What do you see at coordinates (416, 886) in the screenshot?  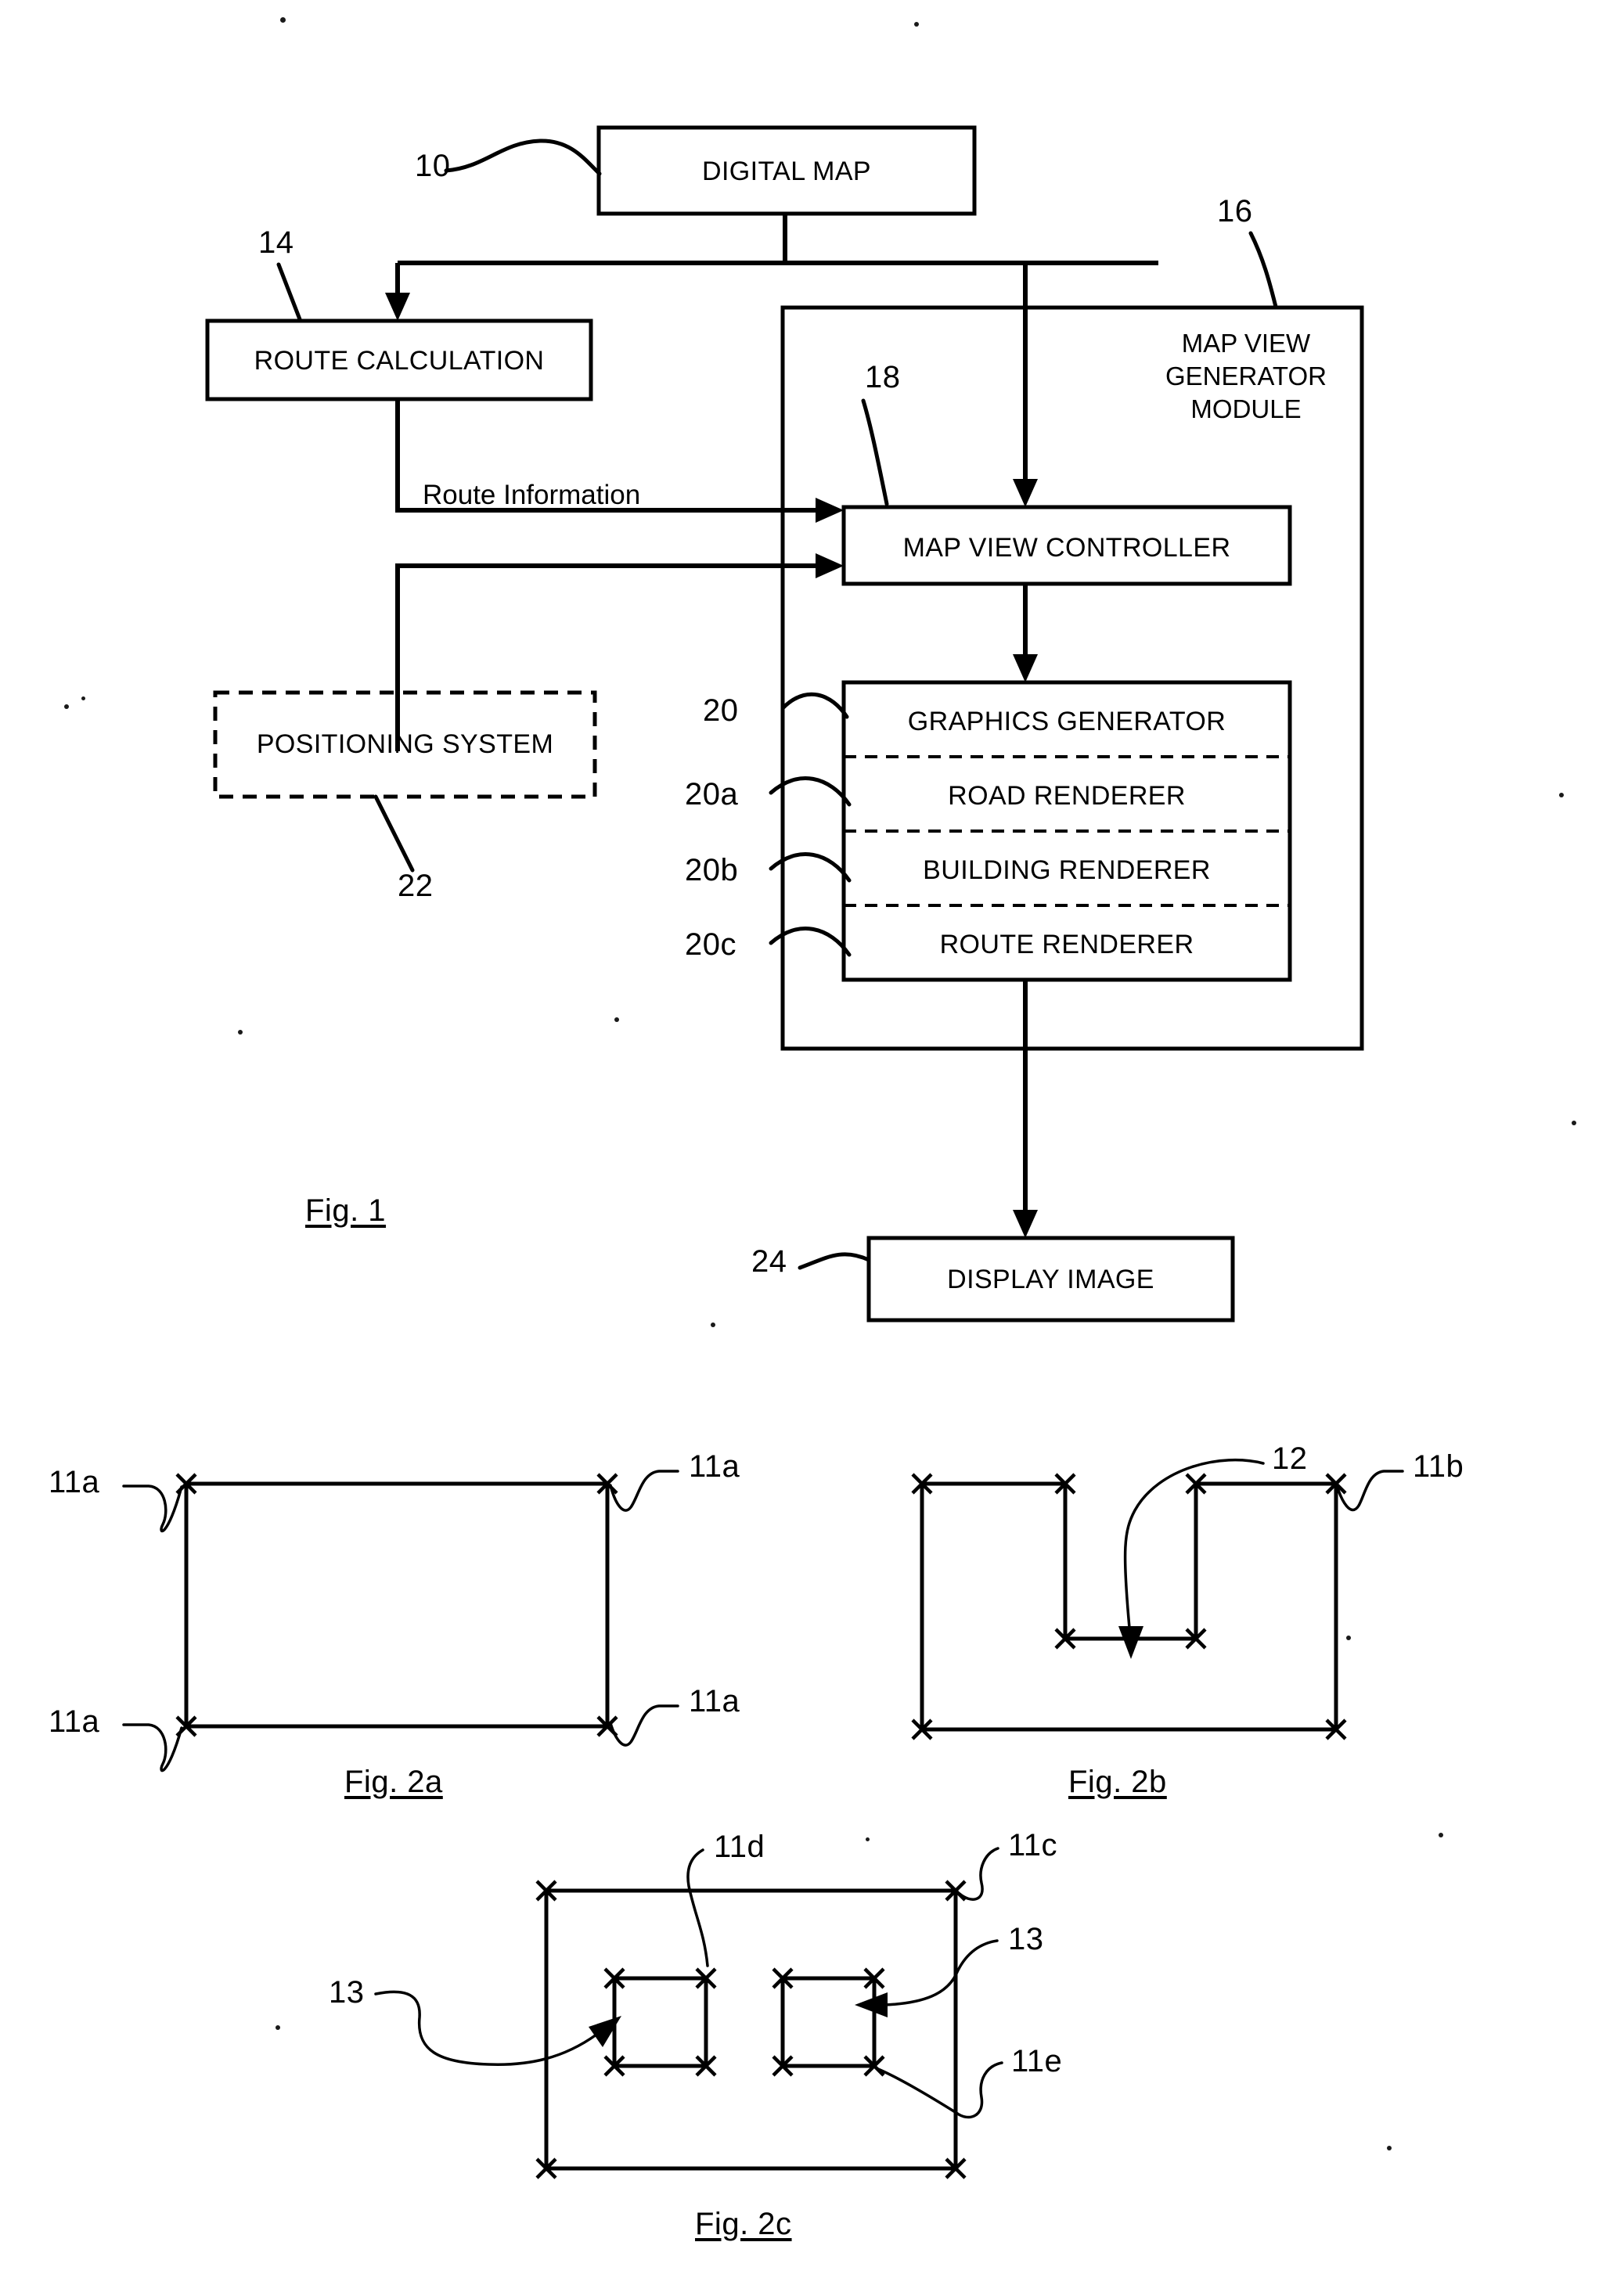 I see `ref-22-label: 22` at bounding box center [416, 886].